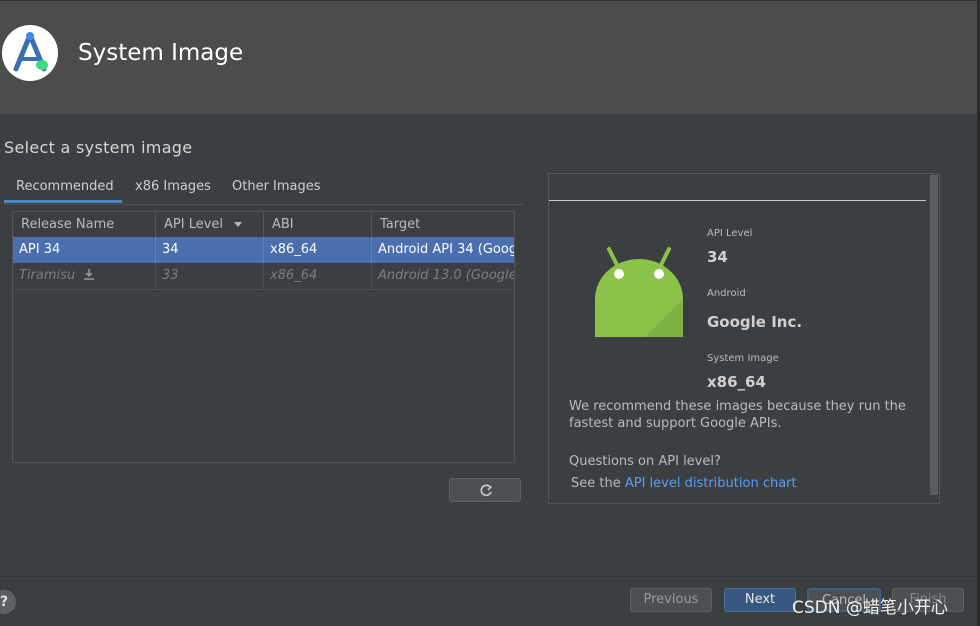  I want to click on cell-target: Android 13.0 (Google Play), so click(446, 275).